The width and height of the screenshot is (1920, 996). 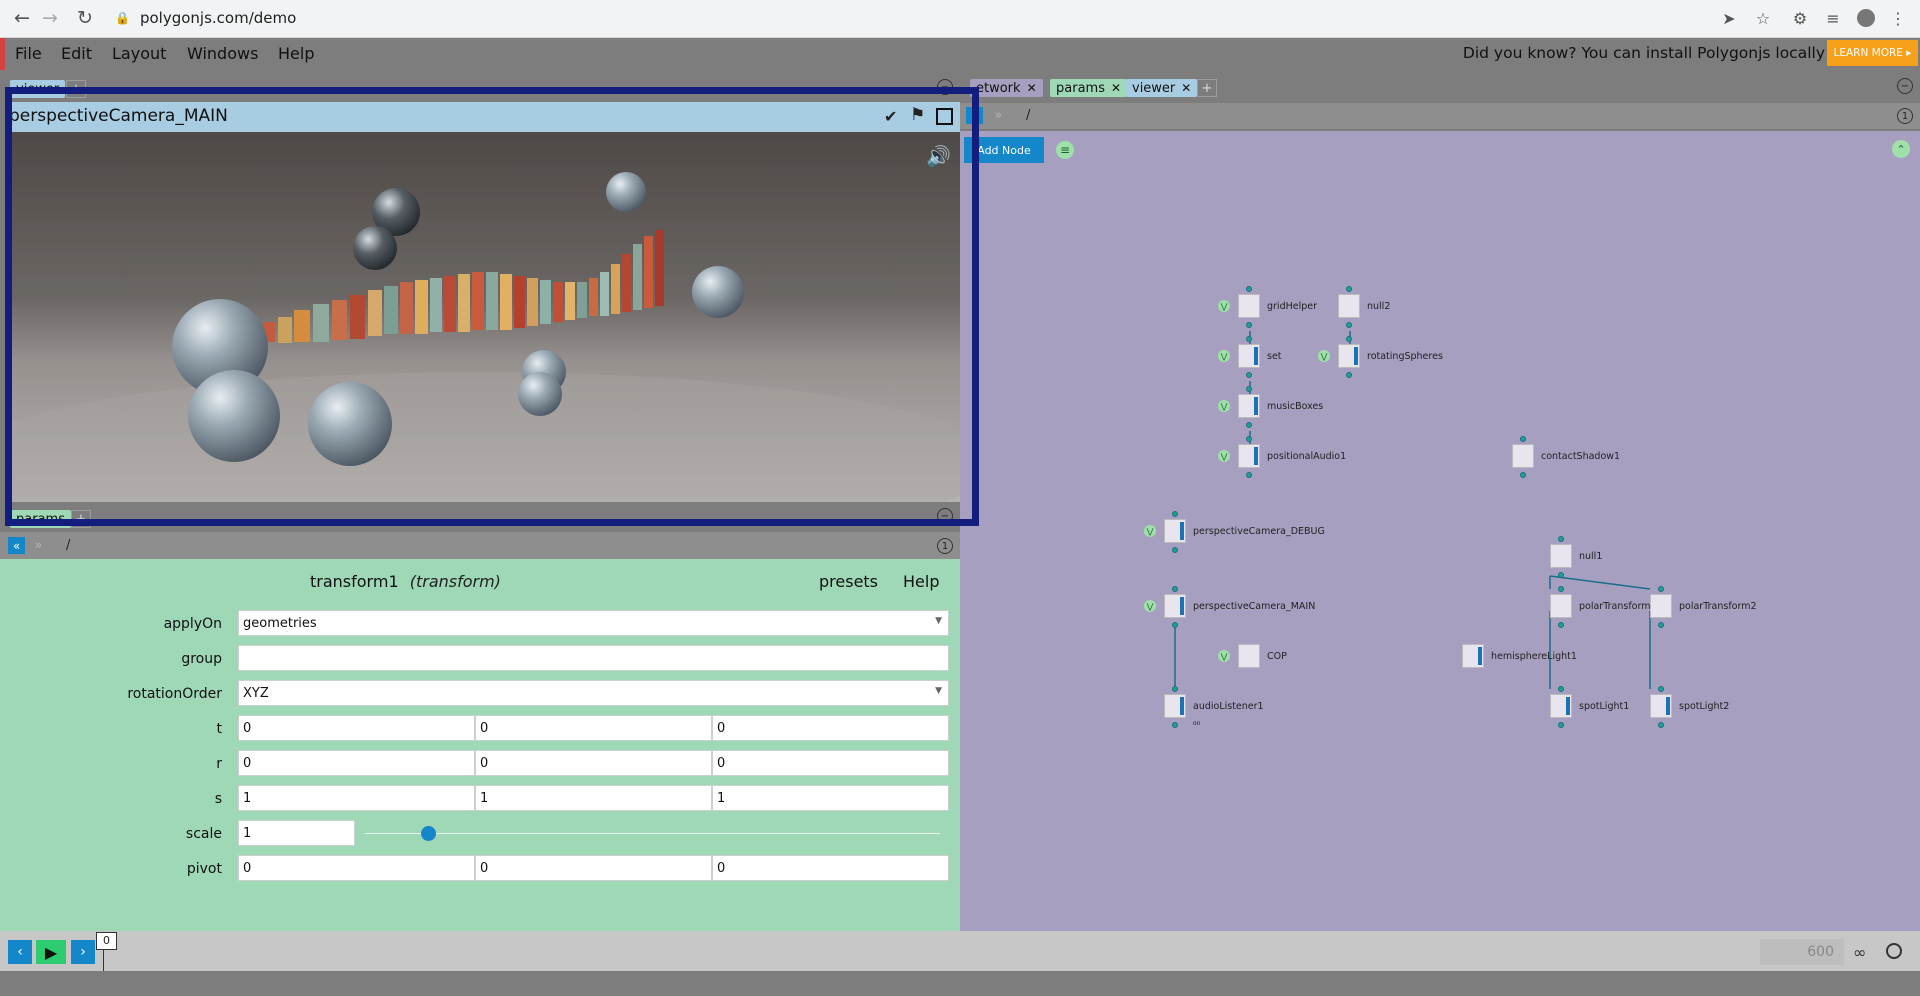 I want to click on add-network-tab-button: +, so click(x=1207, y=88).